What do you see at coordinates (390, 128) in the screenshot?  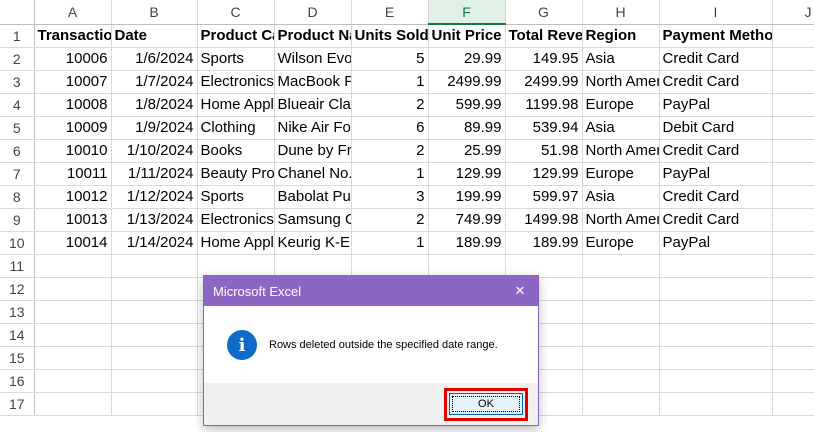 I see `cell: 6` at bounding box center [390, 128].